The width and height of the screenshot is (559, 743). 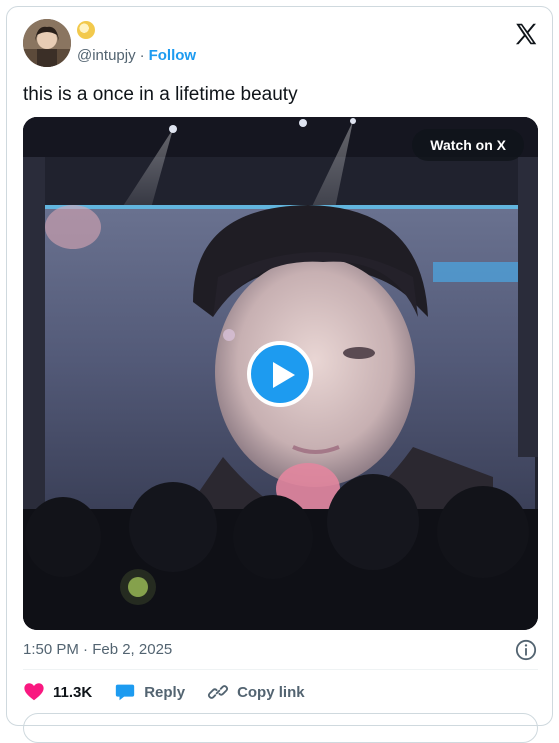 What do you see at coordinates (468, 145) in the screenshot?
I see `watch-on-x-button: Watch on X` at bounding box center [468, 145].